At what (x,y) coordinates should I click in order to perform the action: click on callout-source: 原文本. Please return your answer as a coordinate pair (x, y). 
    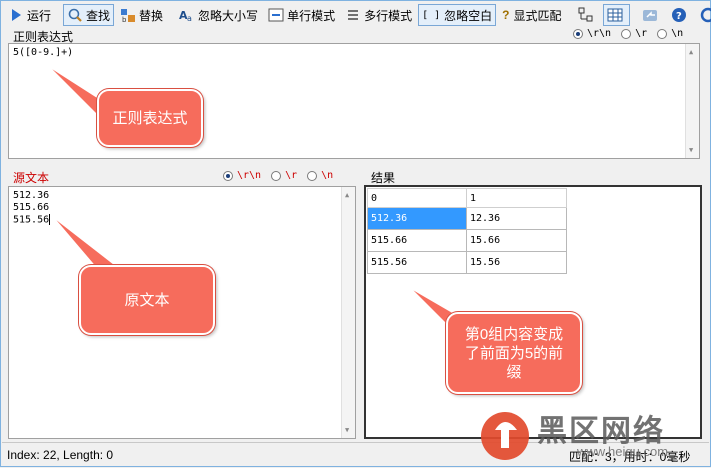
    Looking at the image, I should click on (147, 300).